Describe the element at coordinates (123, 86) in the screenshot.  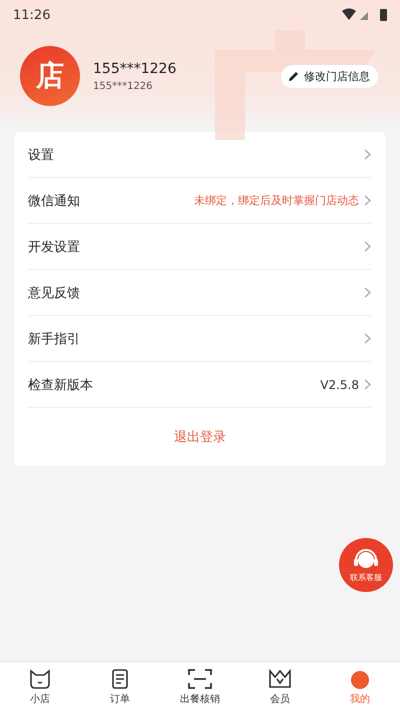
I see `phone-number: 155***1226` at that location.